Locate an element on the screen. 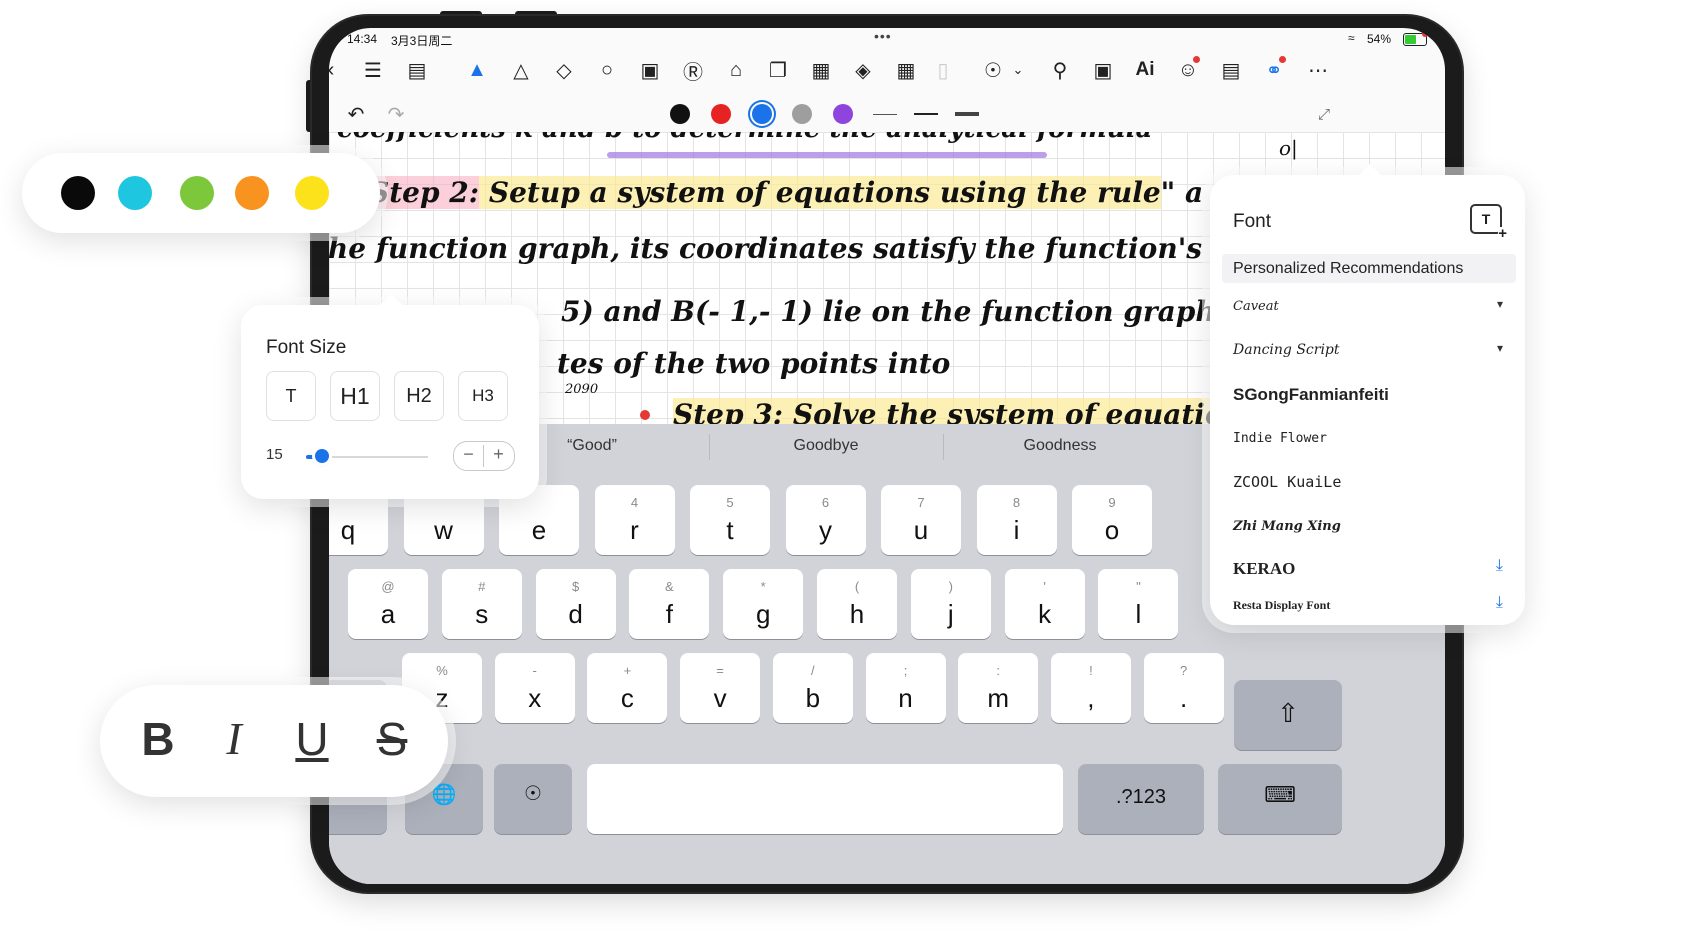 Image resolution: width=1683 pixels, height=930 pixels. key-s: # s is located at coordinates (481, 604).